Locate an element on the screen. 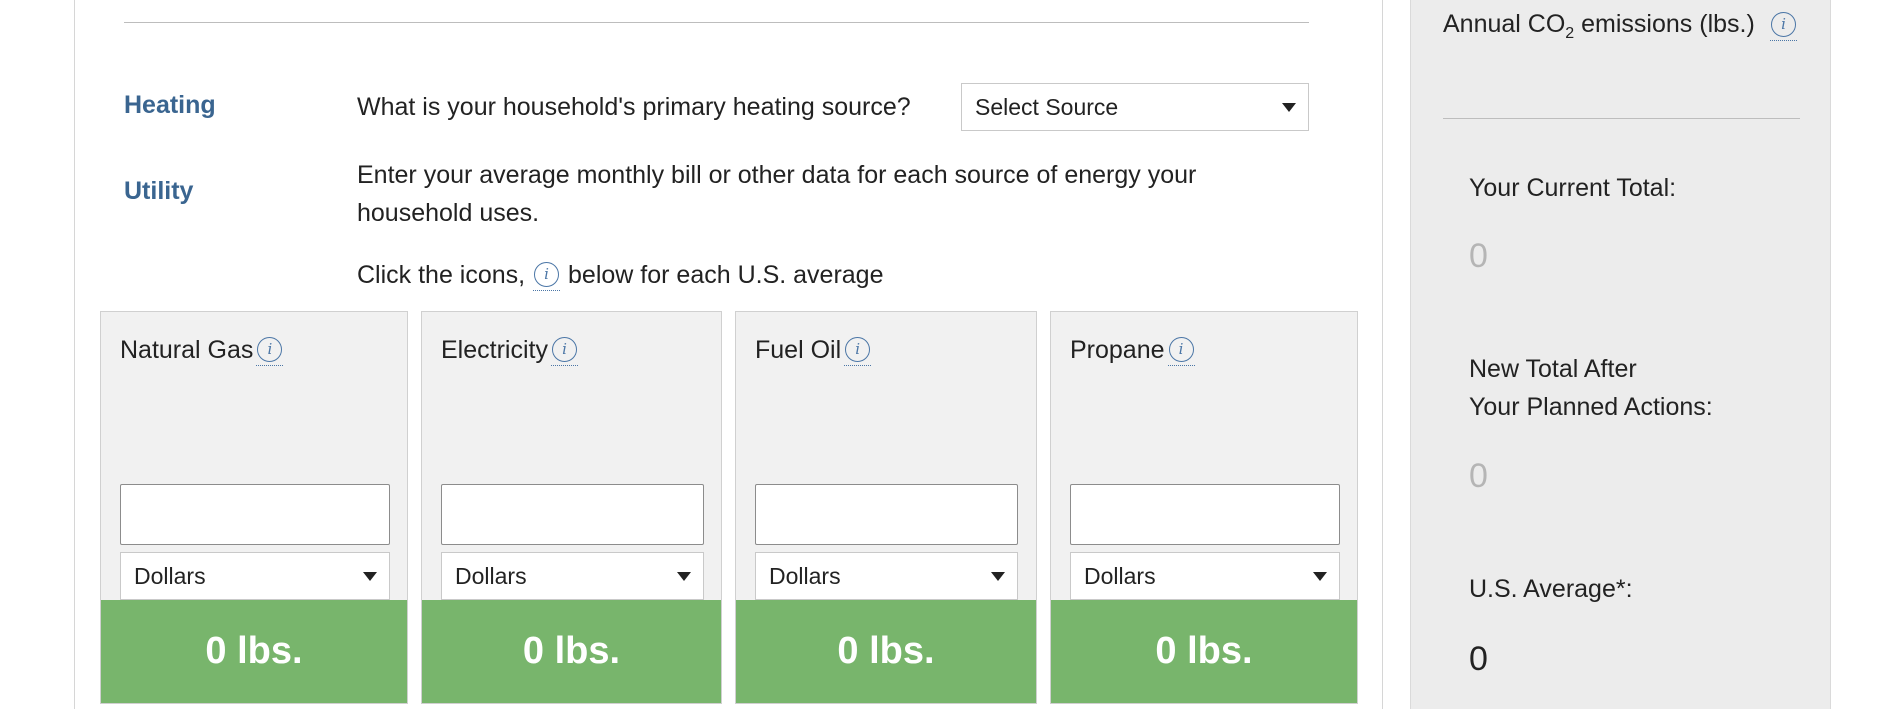  sidebar-title-subscript: 2 is located at coordinates (1570, 33).